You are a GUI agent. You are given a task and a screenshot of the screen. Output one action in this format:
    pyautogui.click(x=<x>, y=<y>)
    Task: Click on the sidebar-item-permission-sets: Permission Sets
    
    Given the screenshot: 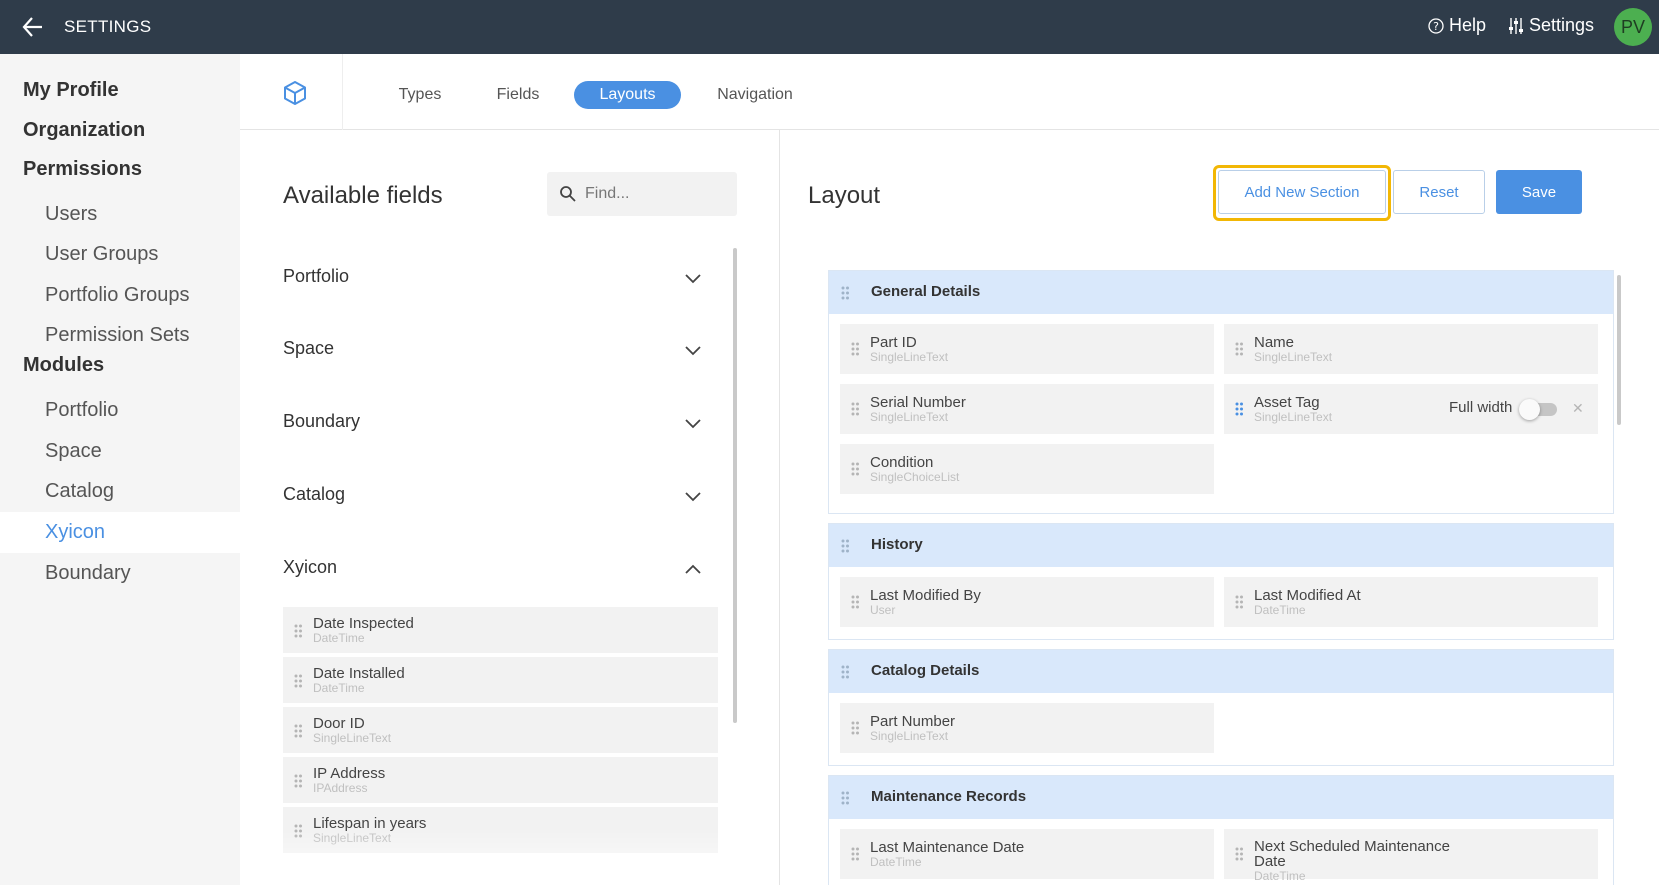 What is the action you would take?
    pyautogui.click(x=120, y=335)
    